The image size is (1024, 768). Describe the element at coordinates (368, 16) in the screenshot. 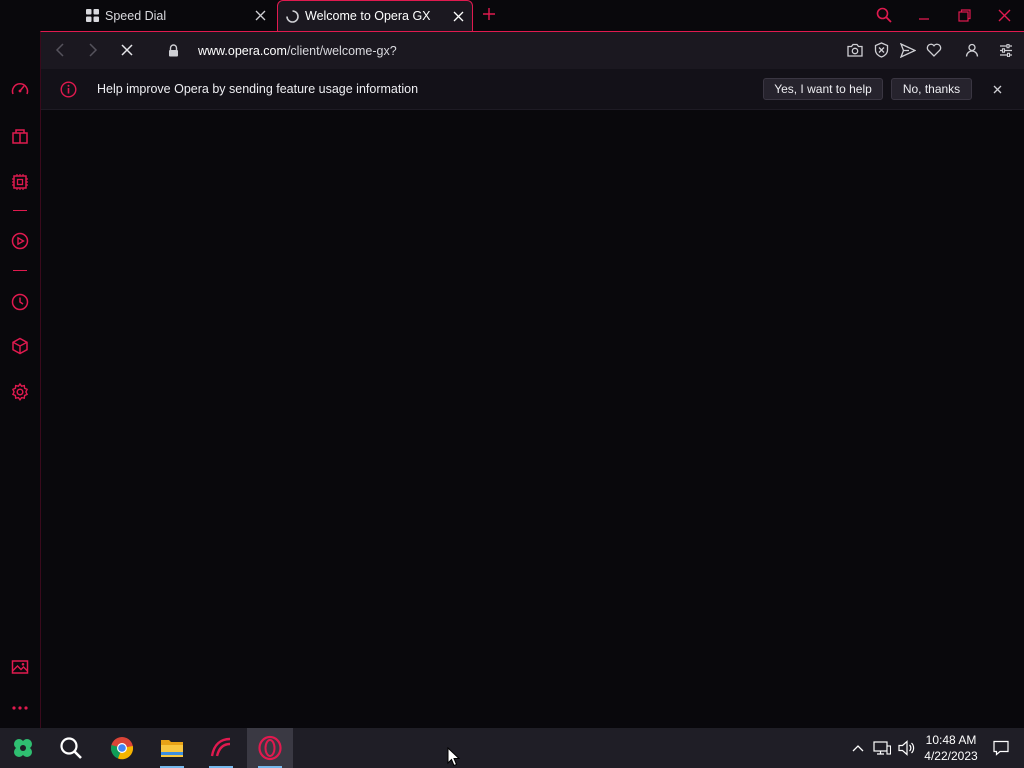

I see `tab-title: Welcome to Opera GX` at that location.